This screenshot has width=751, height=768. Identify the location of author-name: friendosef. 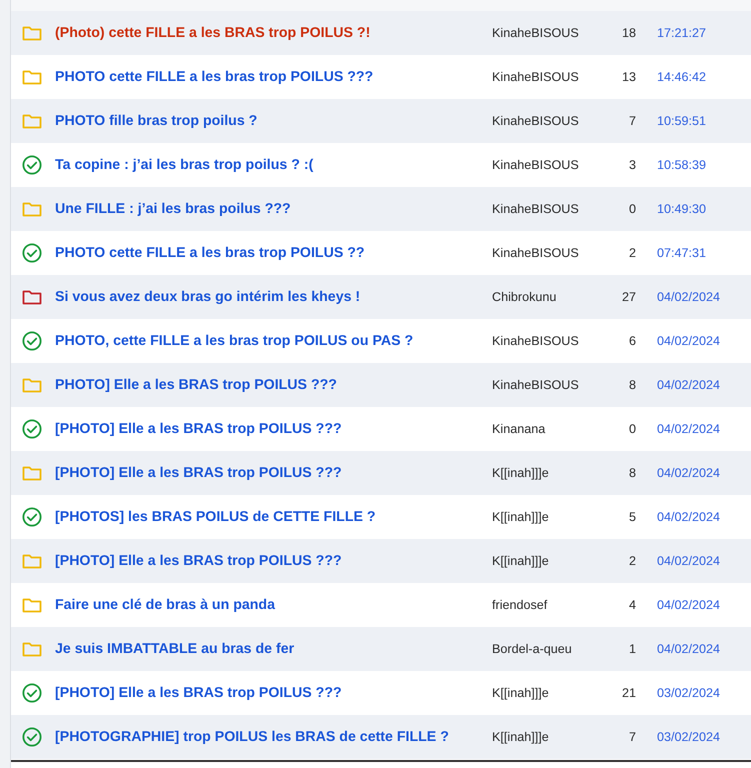
(520, 605).